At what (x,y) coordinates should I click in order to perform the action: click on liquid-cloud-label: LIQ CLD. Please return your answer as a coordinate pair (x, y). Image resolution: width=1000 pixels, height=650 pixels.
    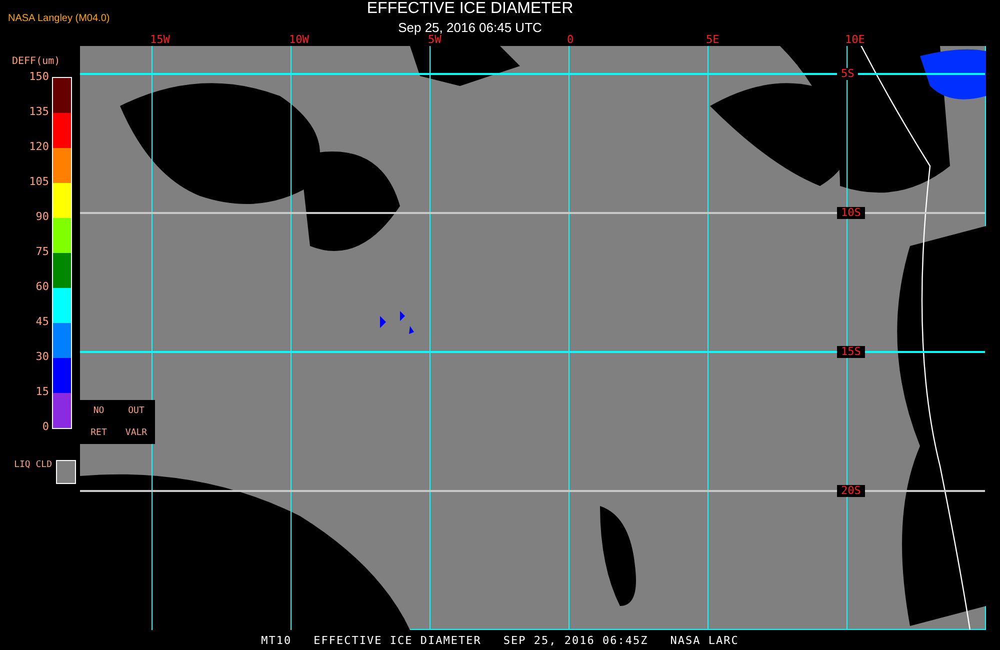
    Looking at the image, I should click on (33, 465).